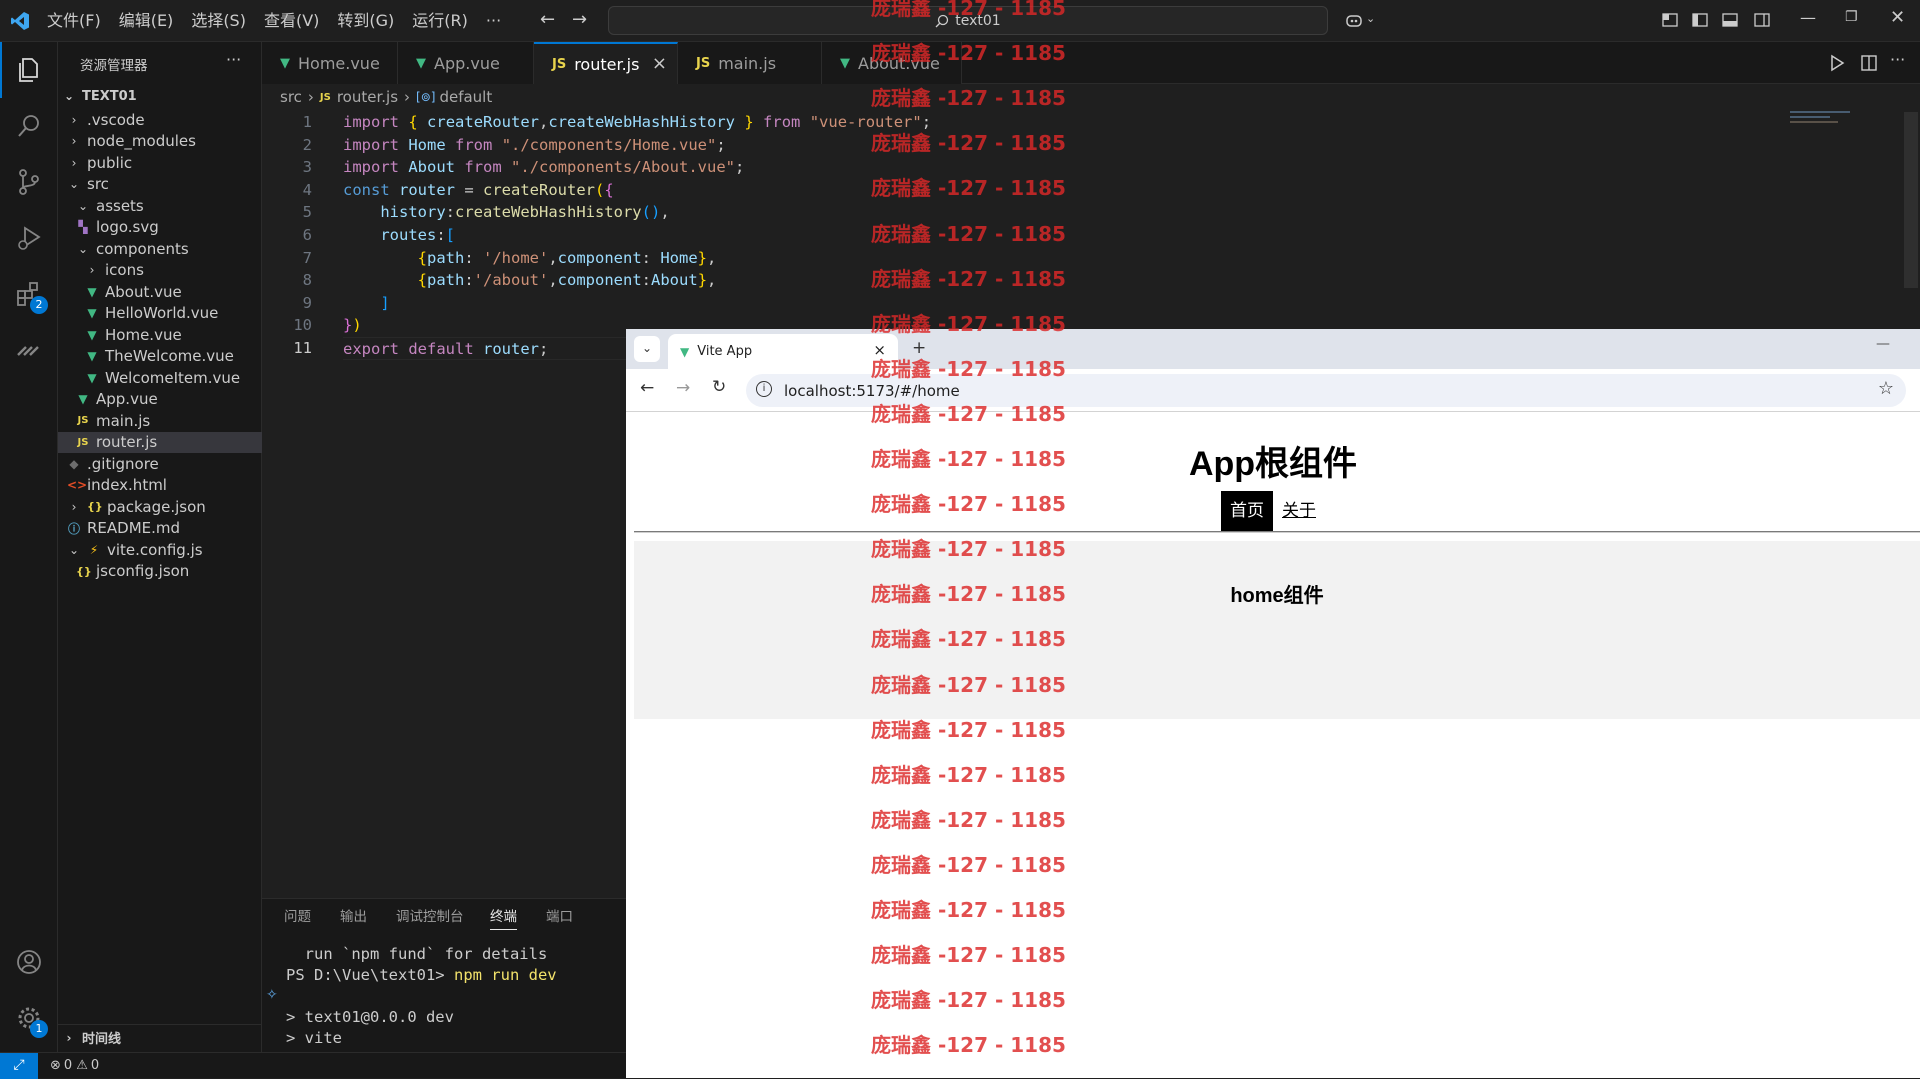 The width and height of the screenshot is (1920, 1079). Describe the element at coordinates (719, 387) in the screenshot. I see `reload-icon: ↻` at that location.